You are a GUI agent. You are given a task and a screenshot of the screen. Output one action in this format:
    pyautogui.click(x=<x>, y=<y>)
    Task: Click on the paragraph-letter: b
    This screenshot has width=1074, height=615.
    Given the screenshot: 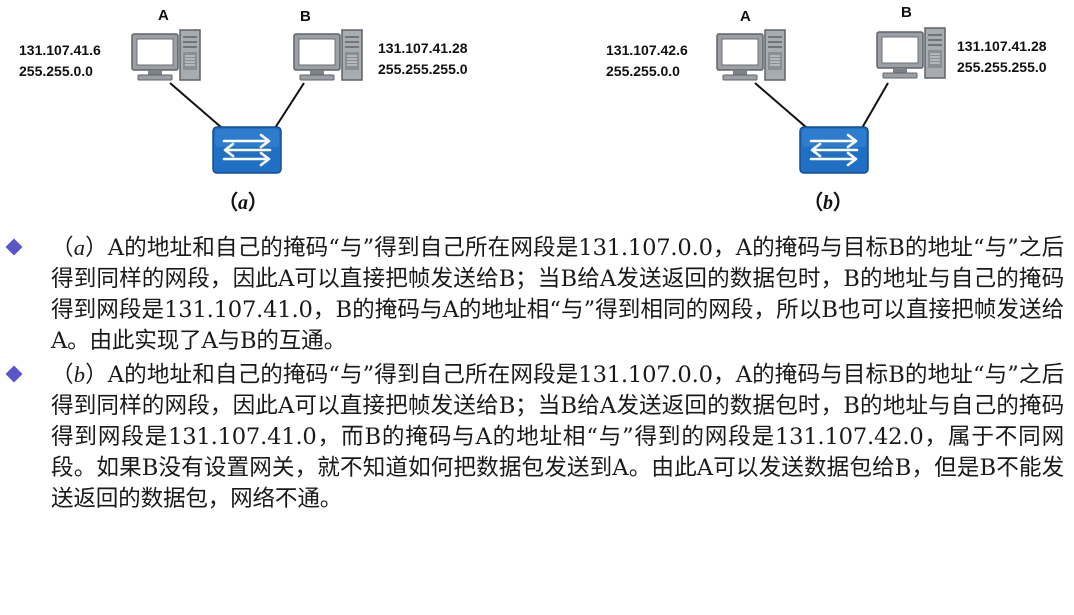 What is the action you would take?
    pyautogui.click(x=79, y=374)
    